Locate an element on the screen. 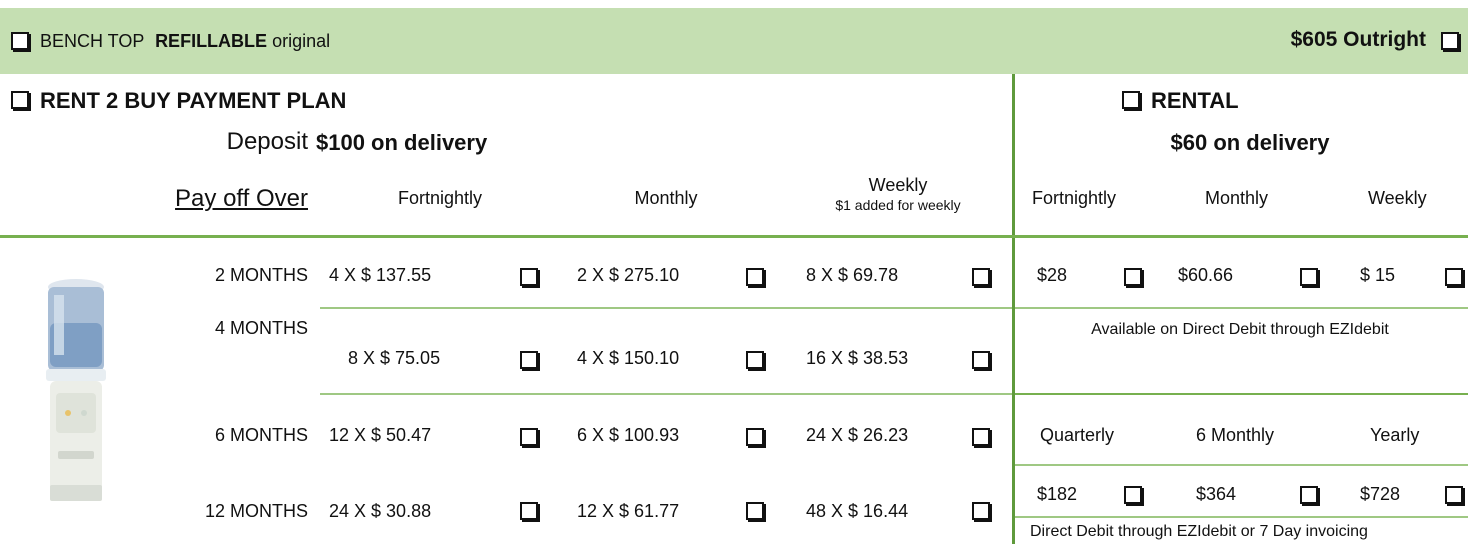  rental-yearly-checkbox is located at coordinates (1454, 495).